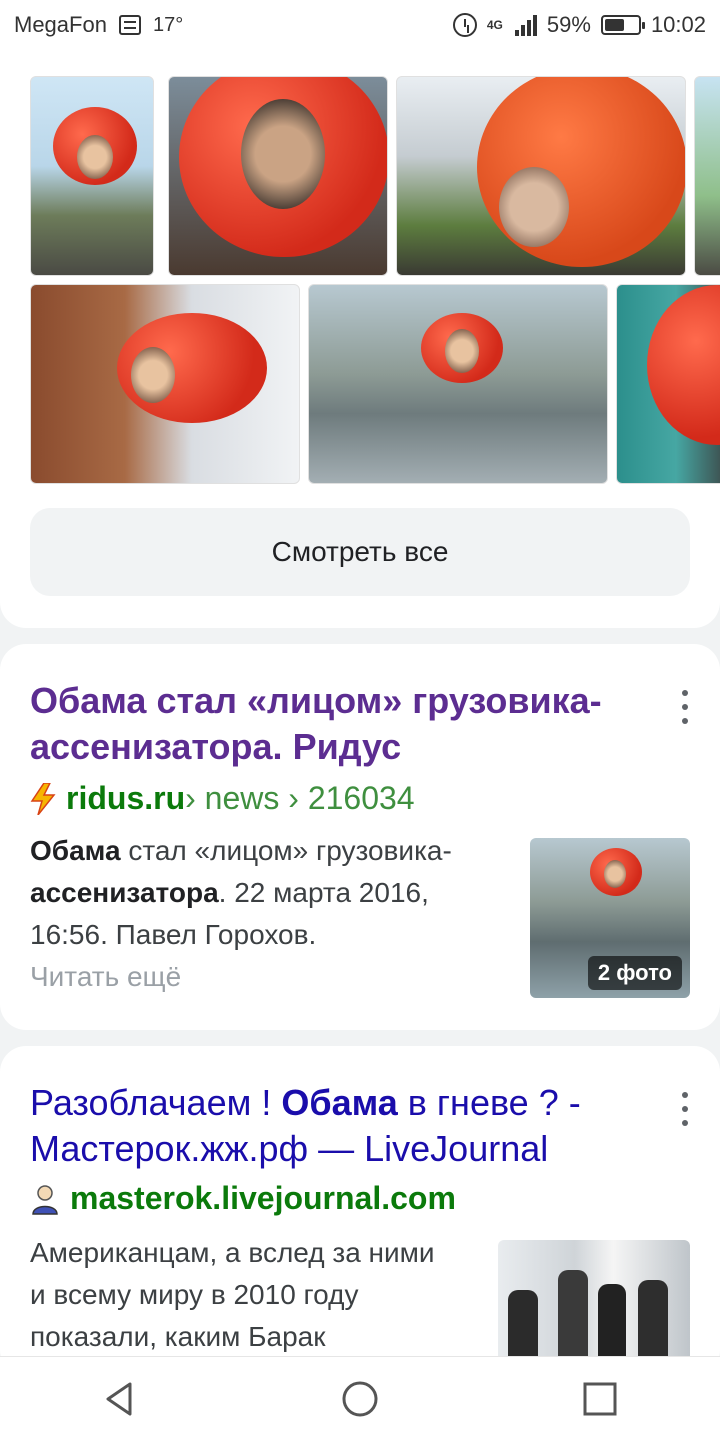 This screenshot has height=1440, width=720. I want to click on snippet-text: стал «лицом» грузовика-, so click(286, 850).